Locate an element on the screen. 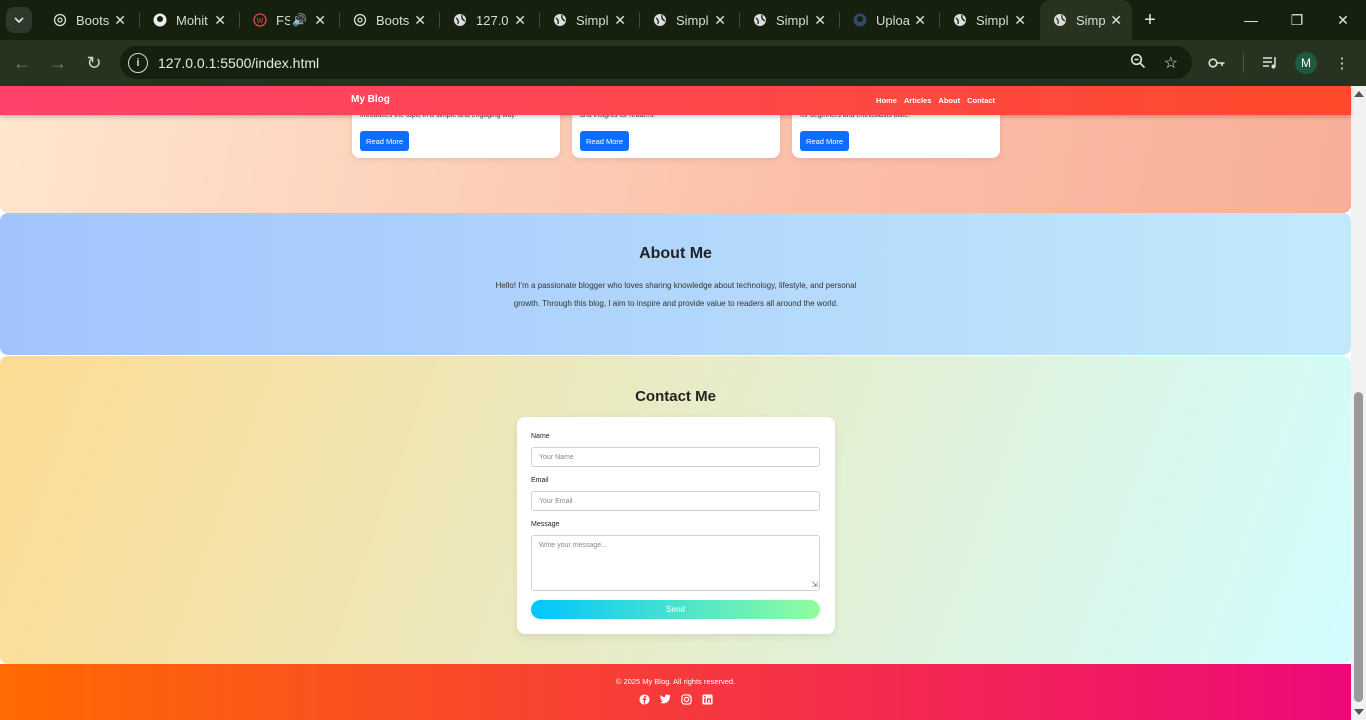 This screenshot has height=720, width=1366. about-title: About Me is located at coordinates (675, 253).